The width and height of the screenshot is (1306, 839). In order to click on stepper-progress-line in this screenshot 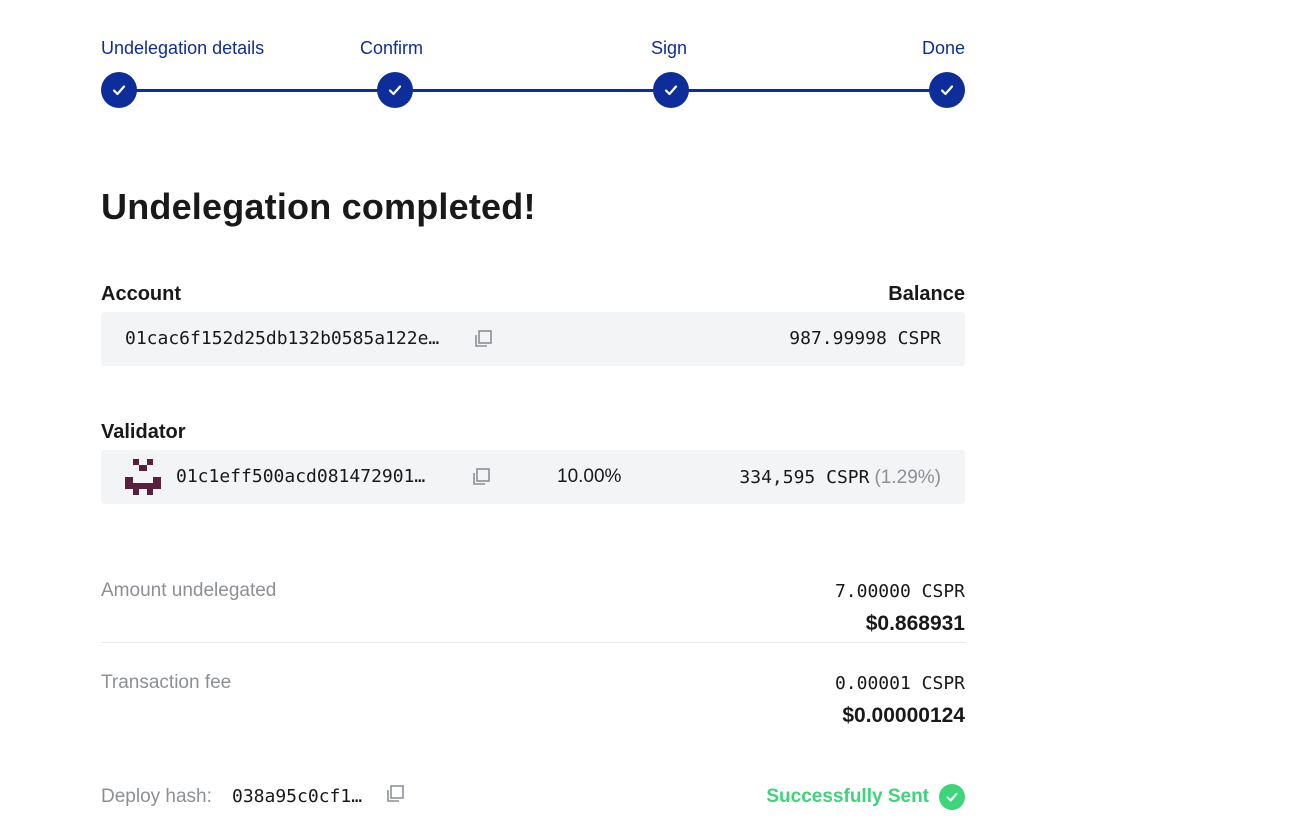, I will do `click(533, 90)`.